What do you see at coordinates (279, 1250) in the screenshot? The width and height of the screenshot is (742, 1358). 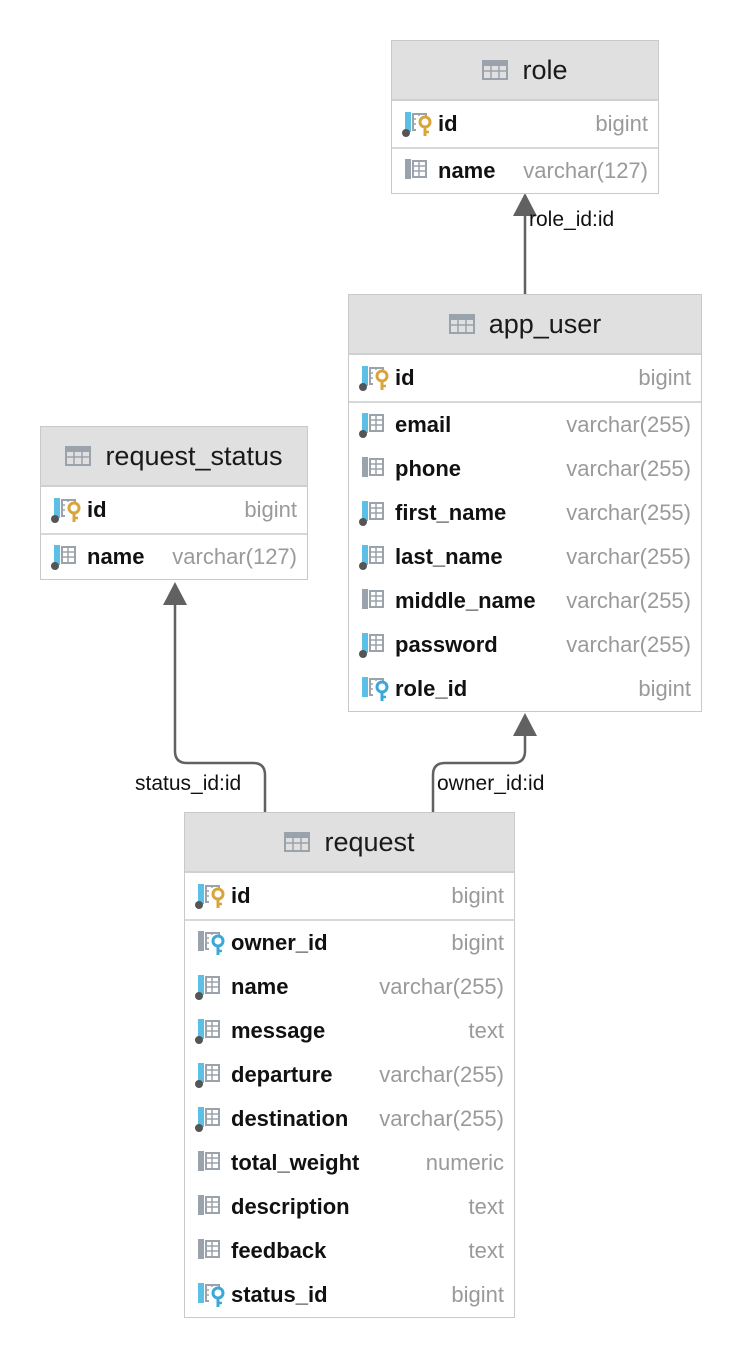 I see `column-name: feedback` at bounding box center [279, 1250].